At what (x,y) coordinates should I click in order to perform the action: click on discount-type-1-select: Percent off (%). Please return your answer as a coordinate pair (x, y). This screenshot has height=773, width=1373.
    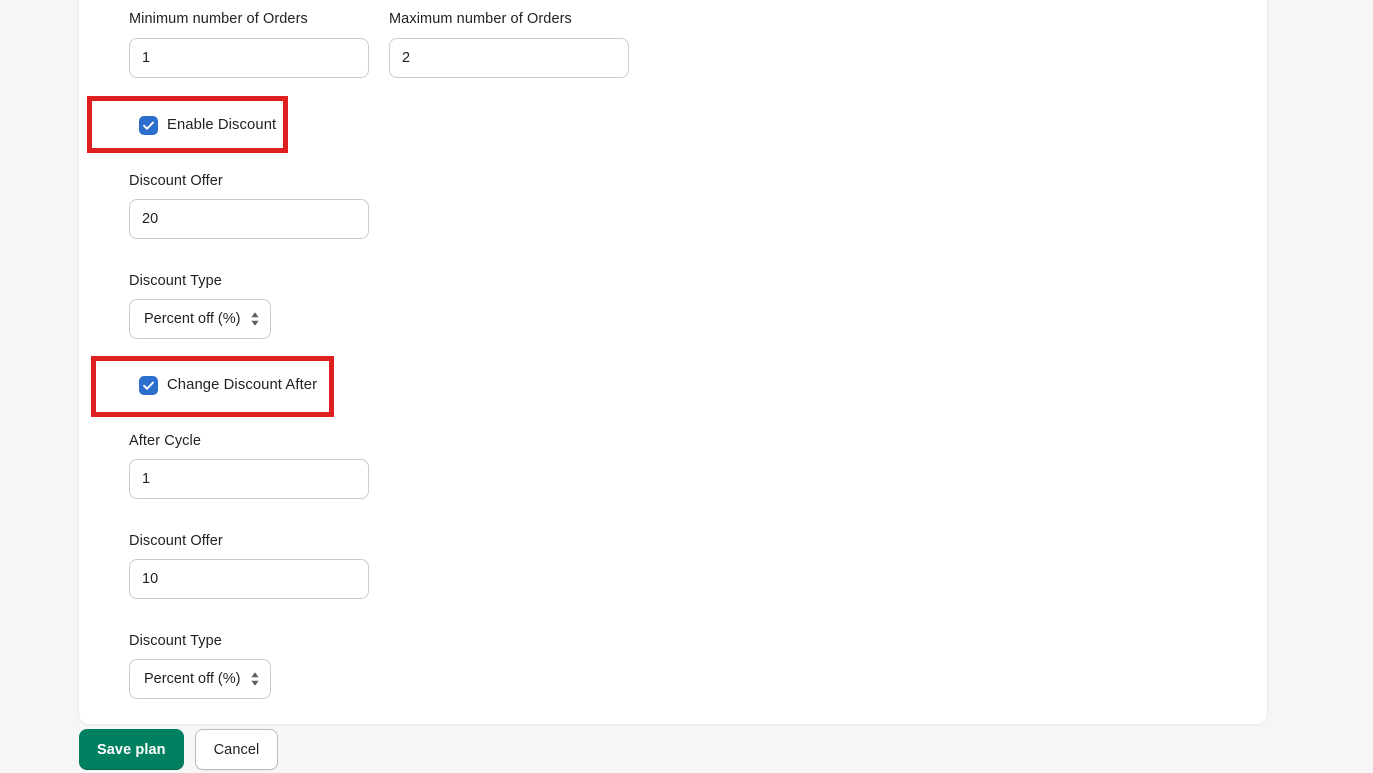
    Looking at the image, I should click on (200, 319).